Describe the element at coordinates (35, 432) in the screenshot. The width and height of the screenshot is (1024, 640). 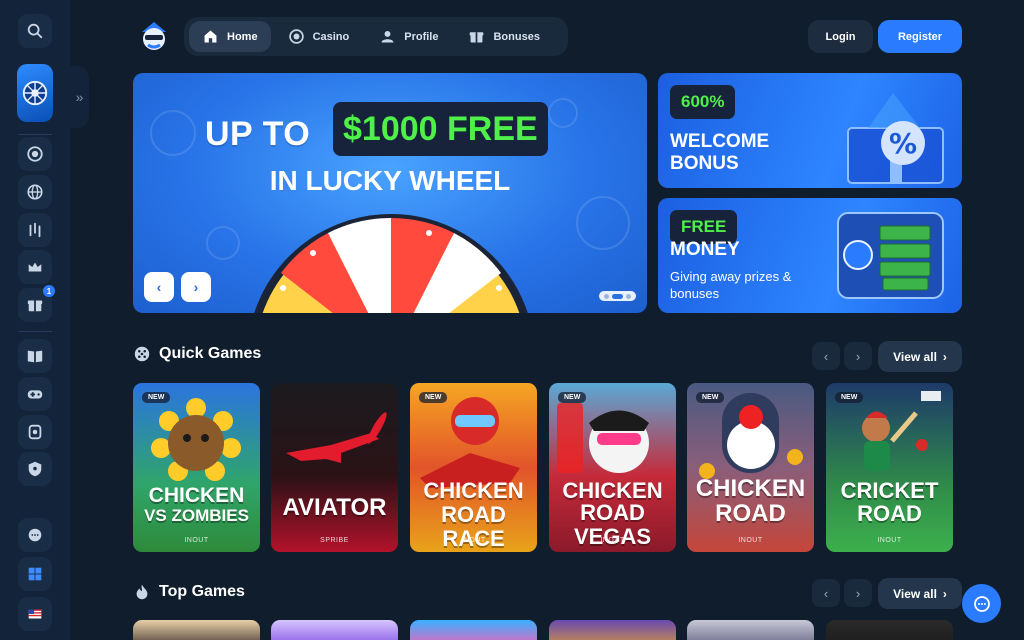
I see `sidebar-item-tournaments` at that location.